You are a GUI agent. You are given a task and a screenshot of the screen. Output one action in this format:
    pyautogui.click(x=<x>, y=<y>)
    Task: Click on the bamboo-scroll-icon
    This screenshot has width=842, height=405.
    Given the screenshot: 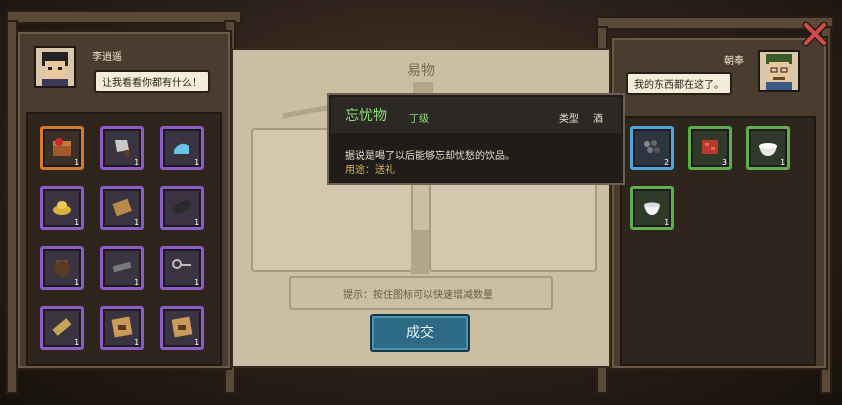 What is the action you would take?
    pyautogui.click(x=122, y=207)
    